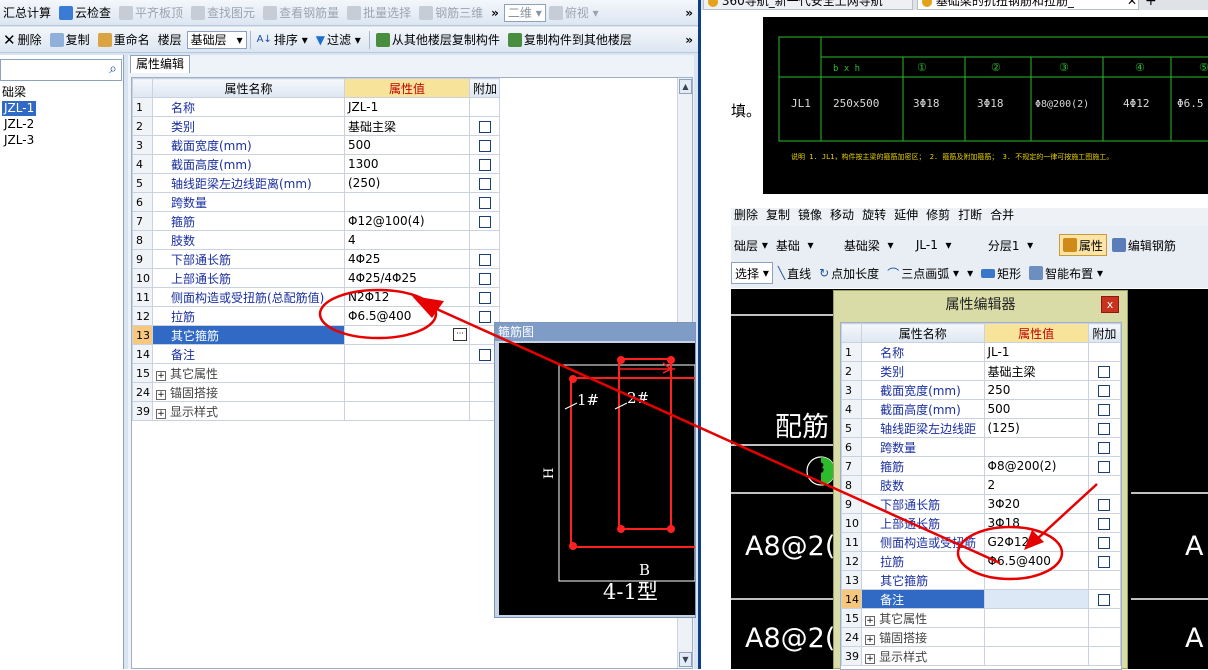  Describe the element at coordinates (1028, 5) in the screenshot. I see `browser-tab-2: 基础梁的抗扭钢筋和拉筋_` at that location.